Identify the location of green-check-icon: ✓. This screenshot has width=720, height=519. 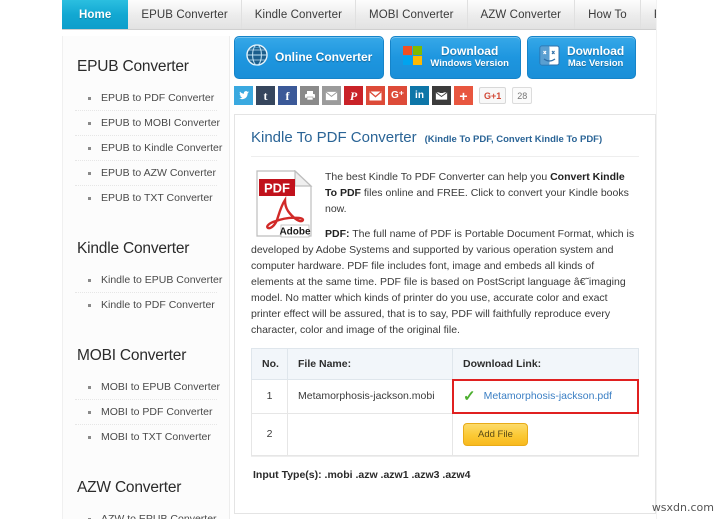
(469, 396).